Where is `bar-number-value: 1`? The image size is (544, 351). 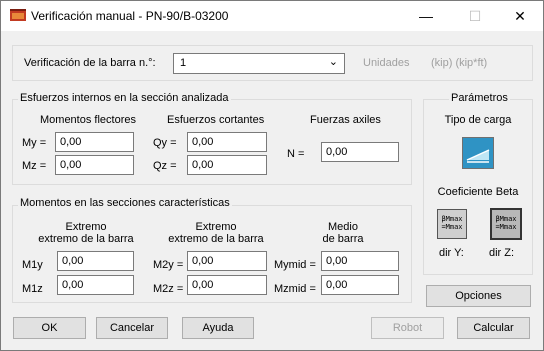 bar-number-value: 1 is located at coordinates (183, 63).